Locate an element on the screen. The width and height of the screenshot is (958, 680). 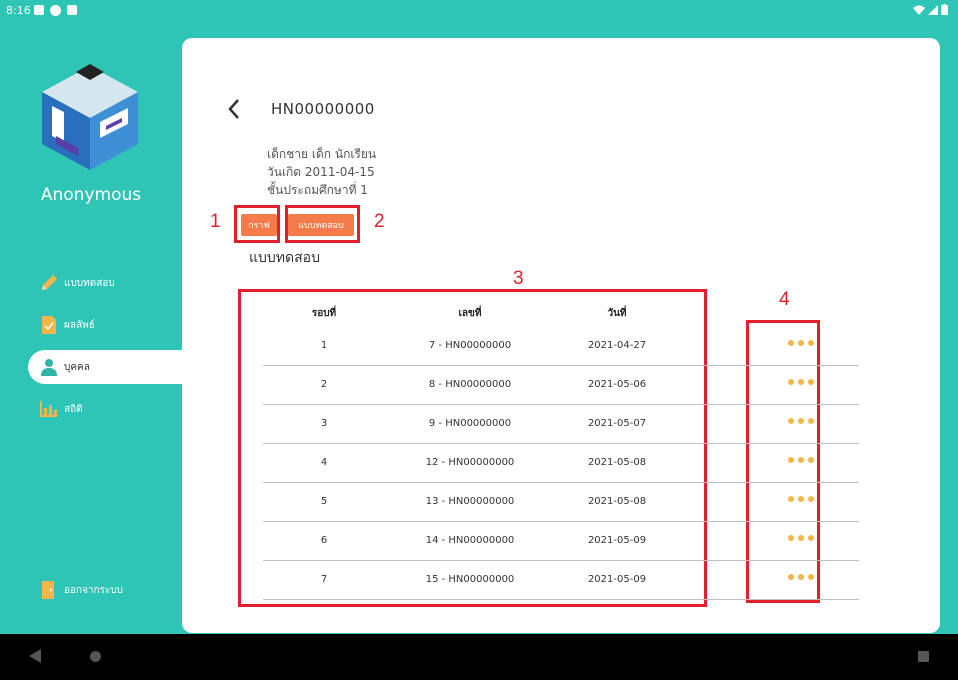
table-row: 7 15 - HN00000000 2021-05-09 is located at coordinates (561, 580).